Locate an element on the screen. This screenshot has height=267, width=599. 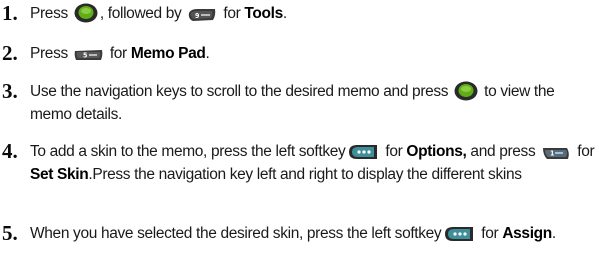
1-key-icon: 1 is located at coordinates (556, 153).